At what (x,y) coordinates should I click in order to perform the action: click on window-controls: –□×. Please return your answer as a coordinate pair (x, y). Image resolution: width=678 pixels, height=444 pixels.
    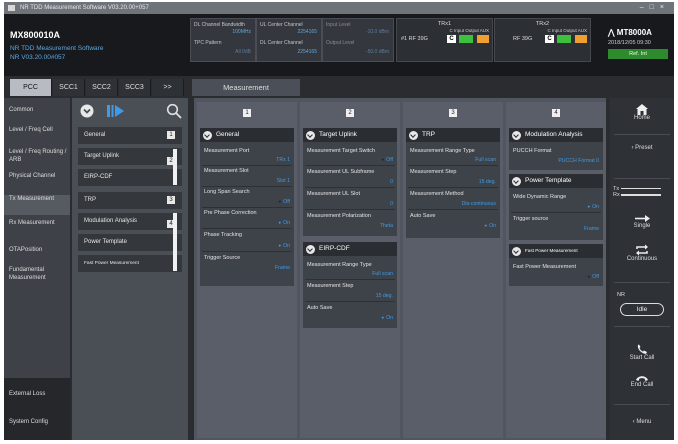
    Looking at the image, I should click on (655, 8).